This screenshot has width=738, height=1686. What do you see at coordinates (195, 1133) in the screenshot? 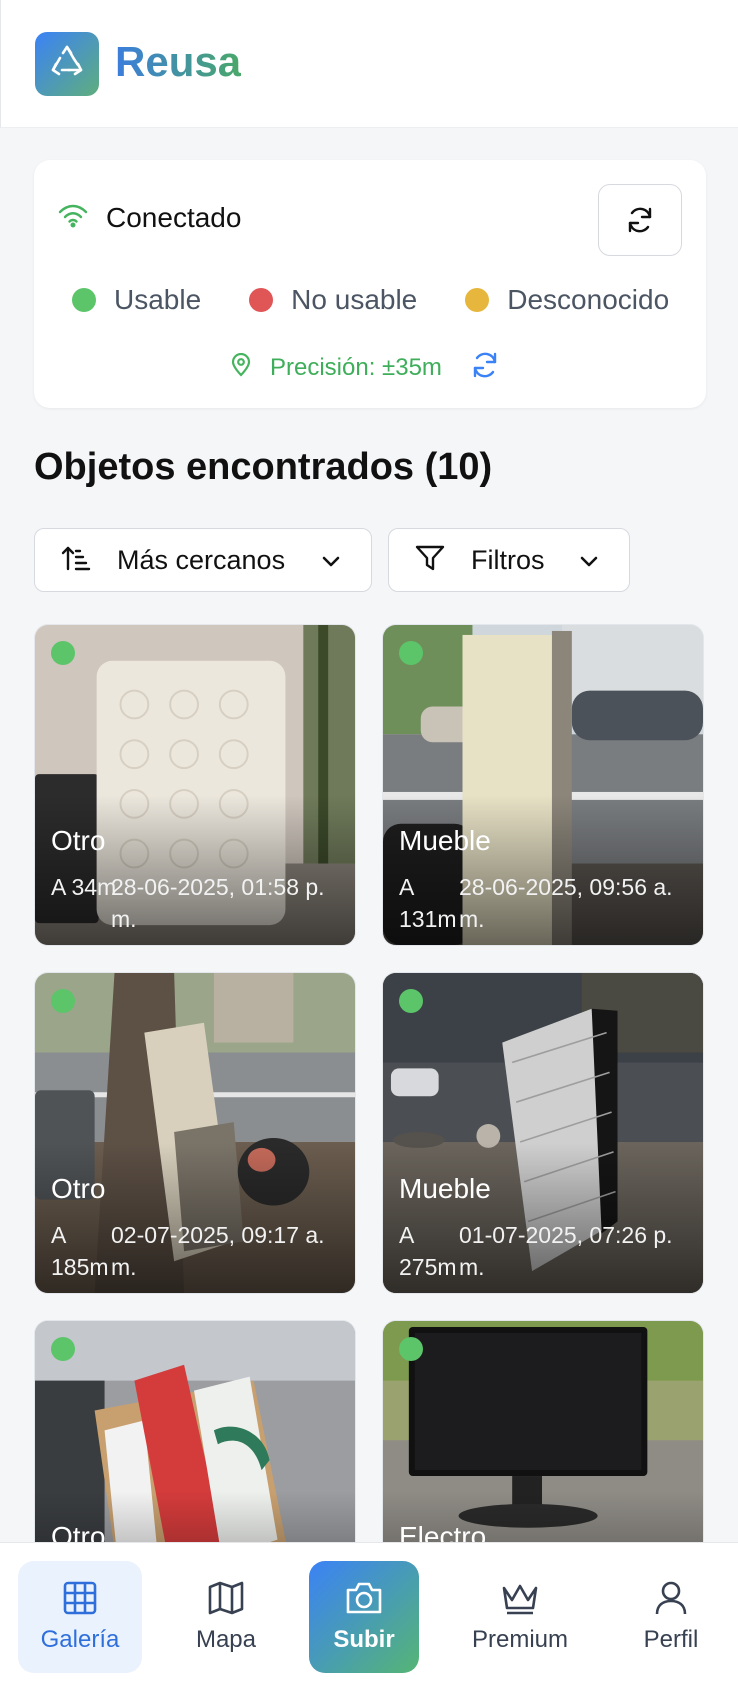
I see `item-card: Otro A 185m 02-07-2025, 09:17 a. m.` at bounding box center [195, 1133].